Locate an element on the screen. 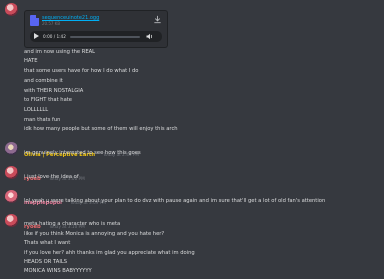 The width and height of the screenshot is (384, 279). message-line: HEADS OR TAILS is located at coordinates (46, 262).